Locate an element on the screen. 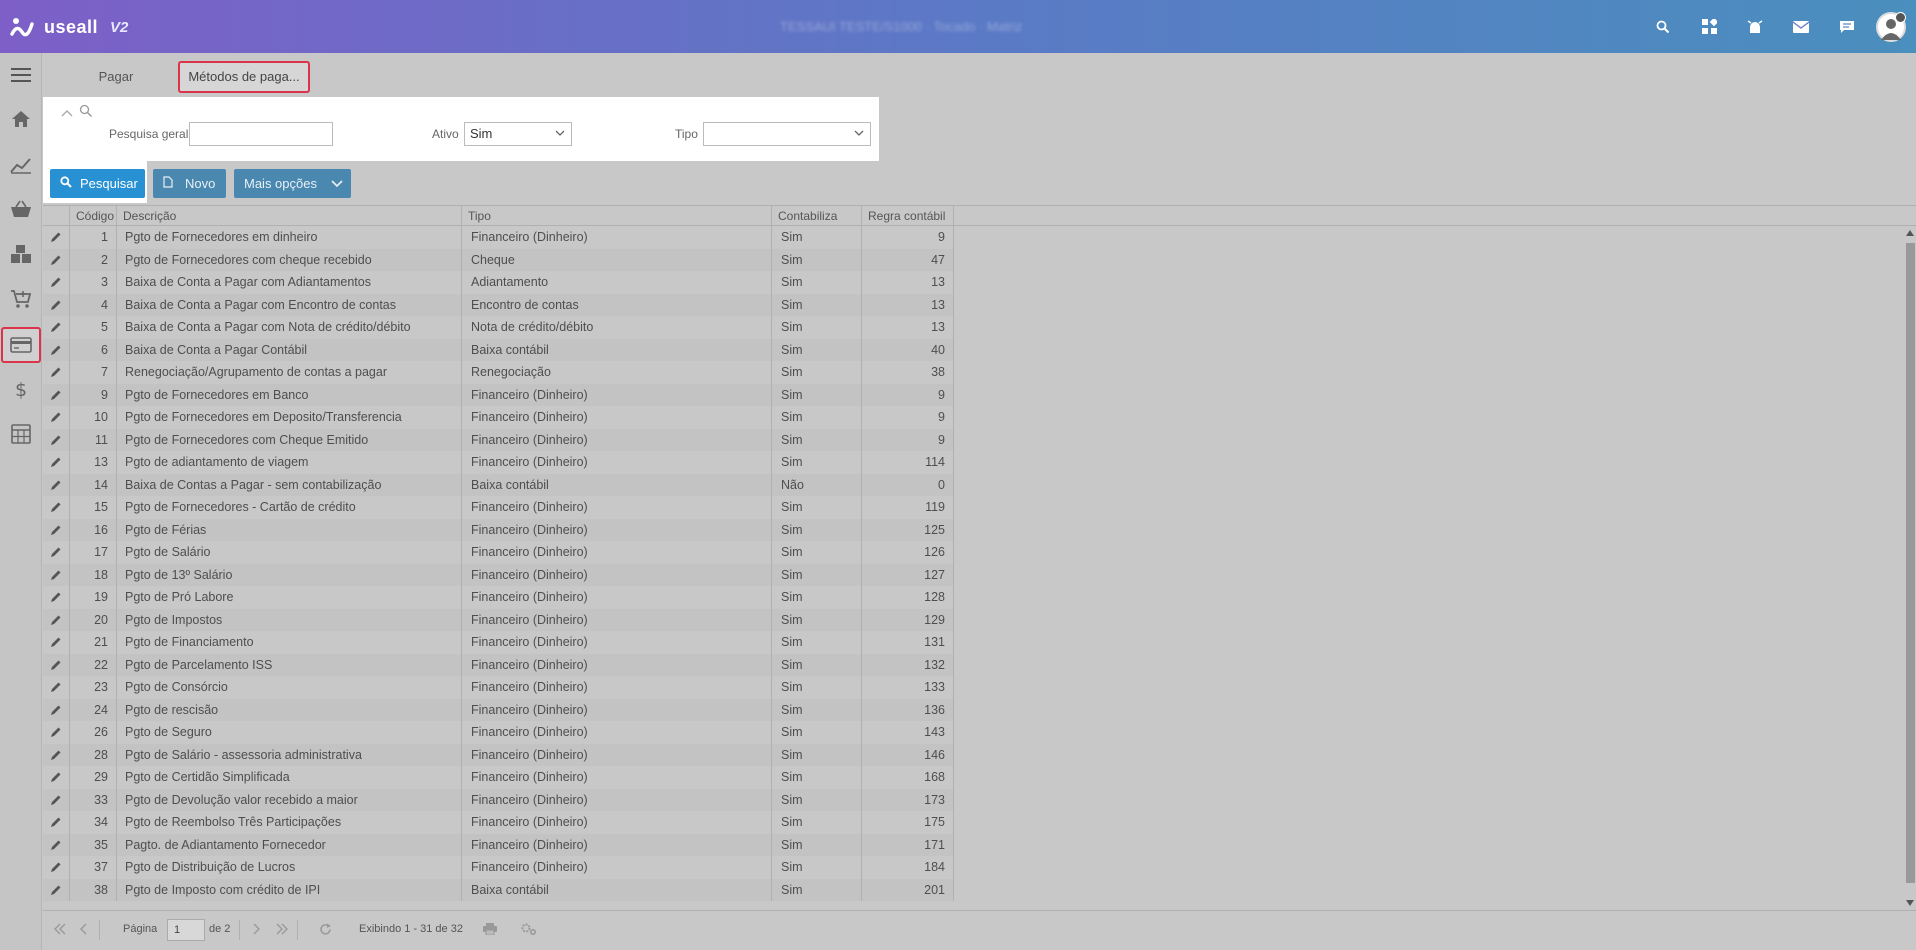 This screenshot has height=950, width=1916. tab-pagar: Pagar is located at coordinates (116, 77).